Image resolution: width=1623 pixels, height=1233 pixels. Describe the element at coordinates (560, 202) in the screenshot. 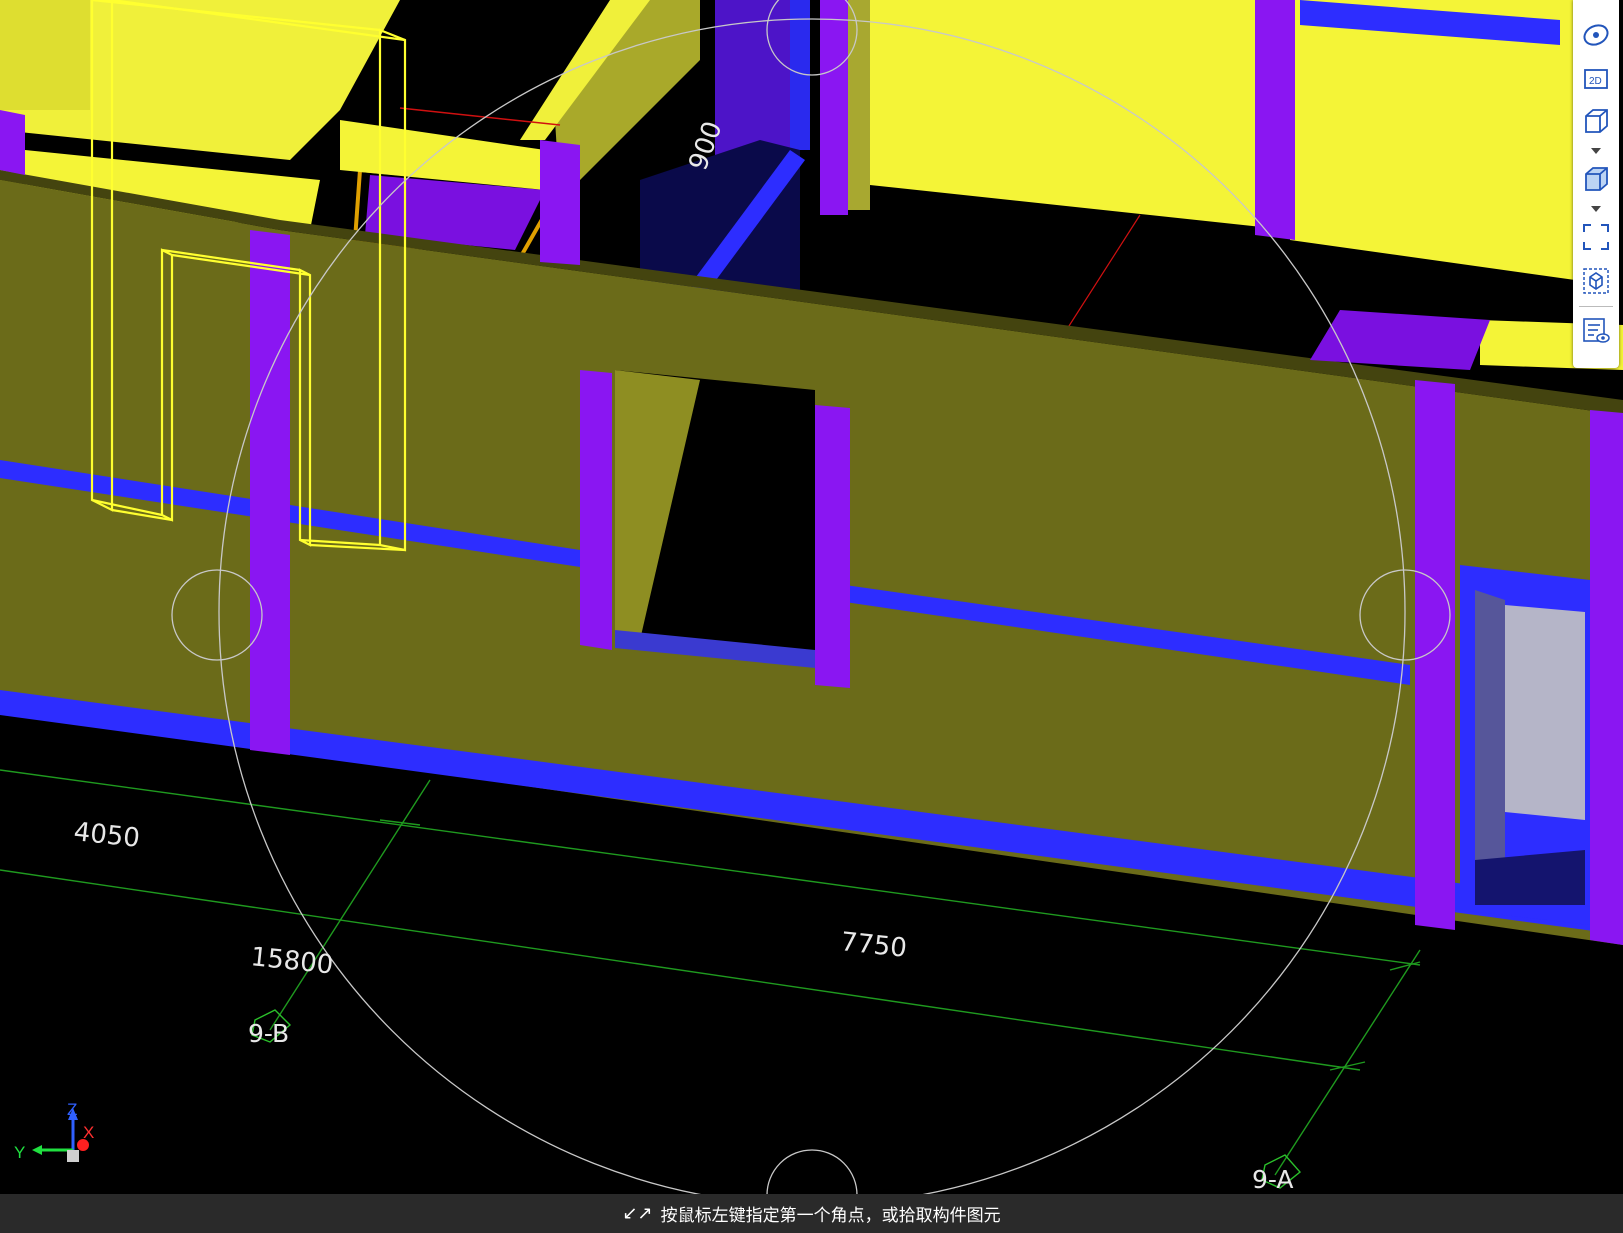

I see `column-tc` at that location.